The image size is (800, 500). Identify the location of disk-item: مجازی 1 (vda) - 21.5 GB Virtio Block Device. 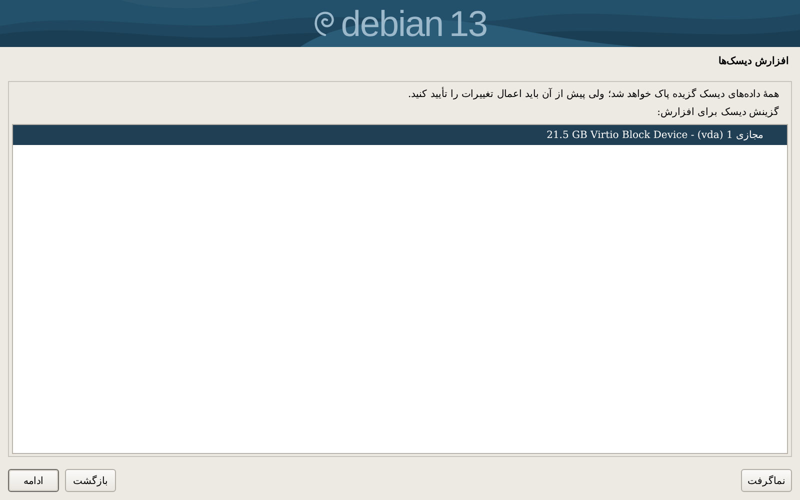
(400, 135).